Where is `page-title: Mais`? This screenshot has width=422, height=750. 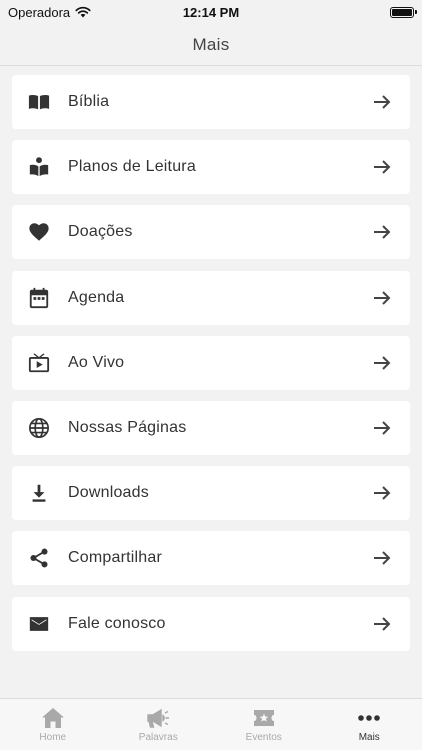 page-title: Mais is located at coordinates (211, 44).